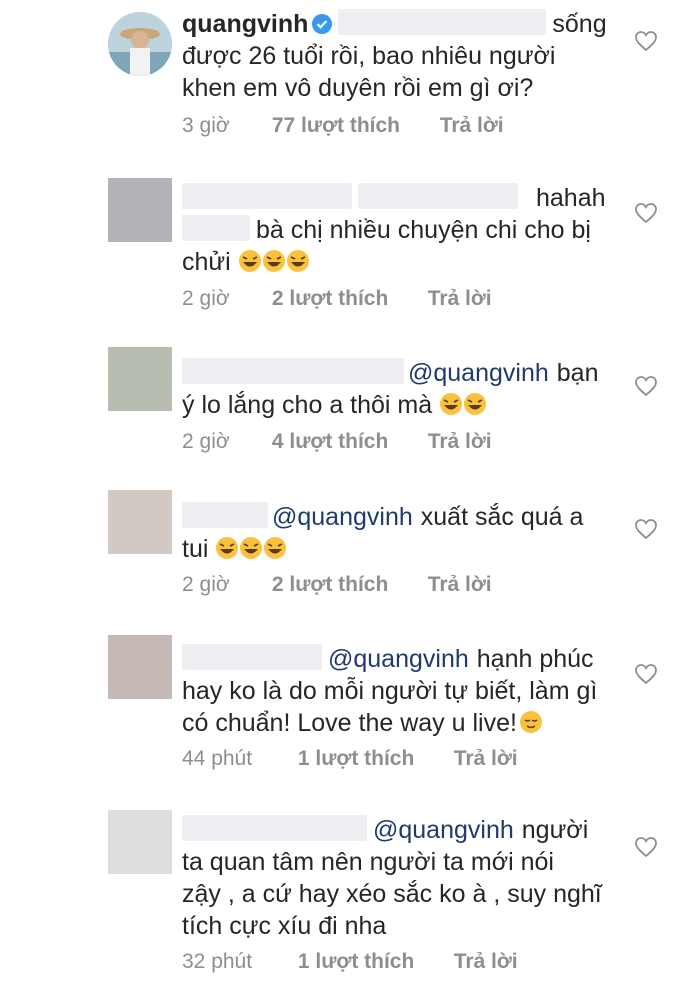  I want to click on comment-text: người, so click(555, 830).